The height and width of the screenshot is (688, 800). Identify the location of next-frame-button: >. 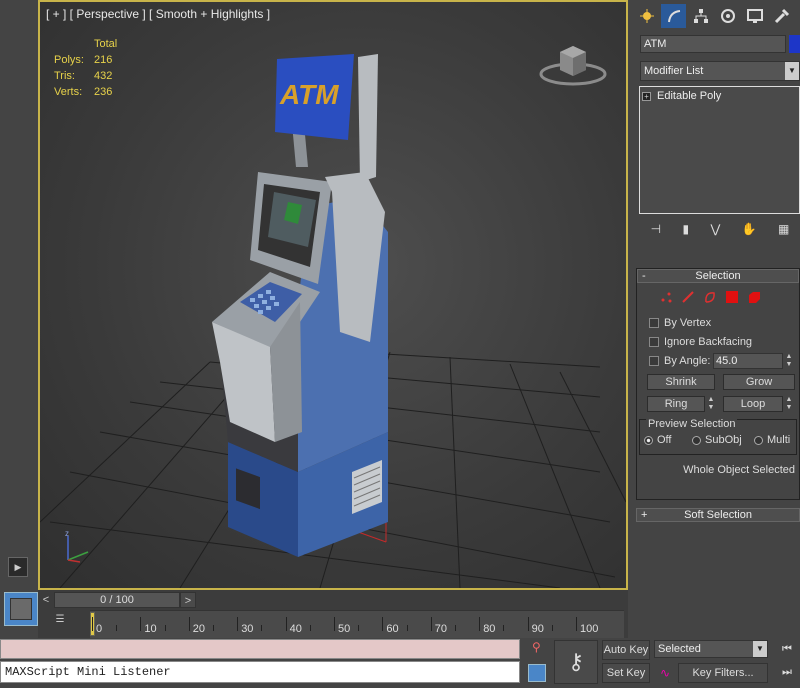
(188, 600).